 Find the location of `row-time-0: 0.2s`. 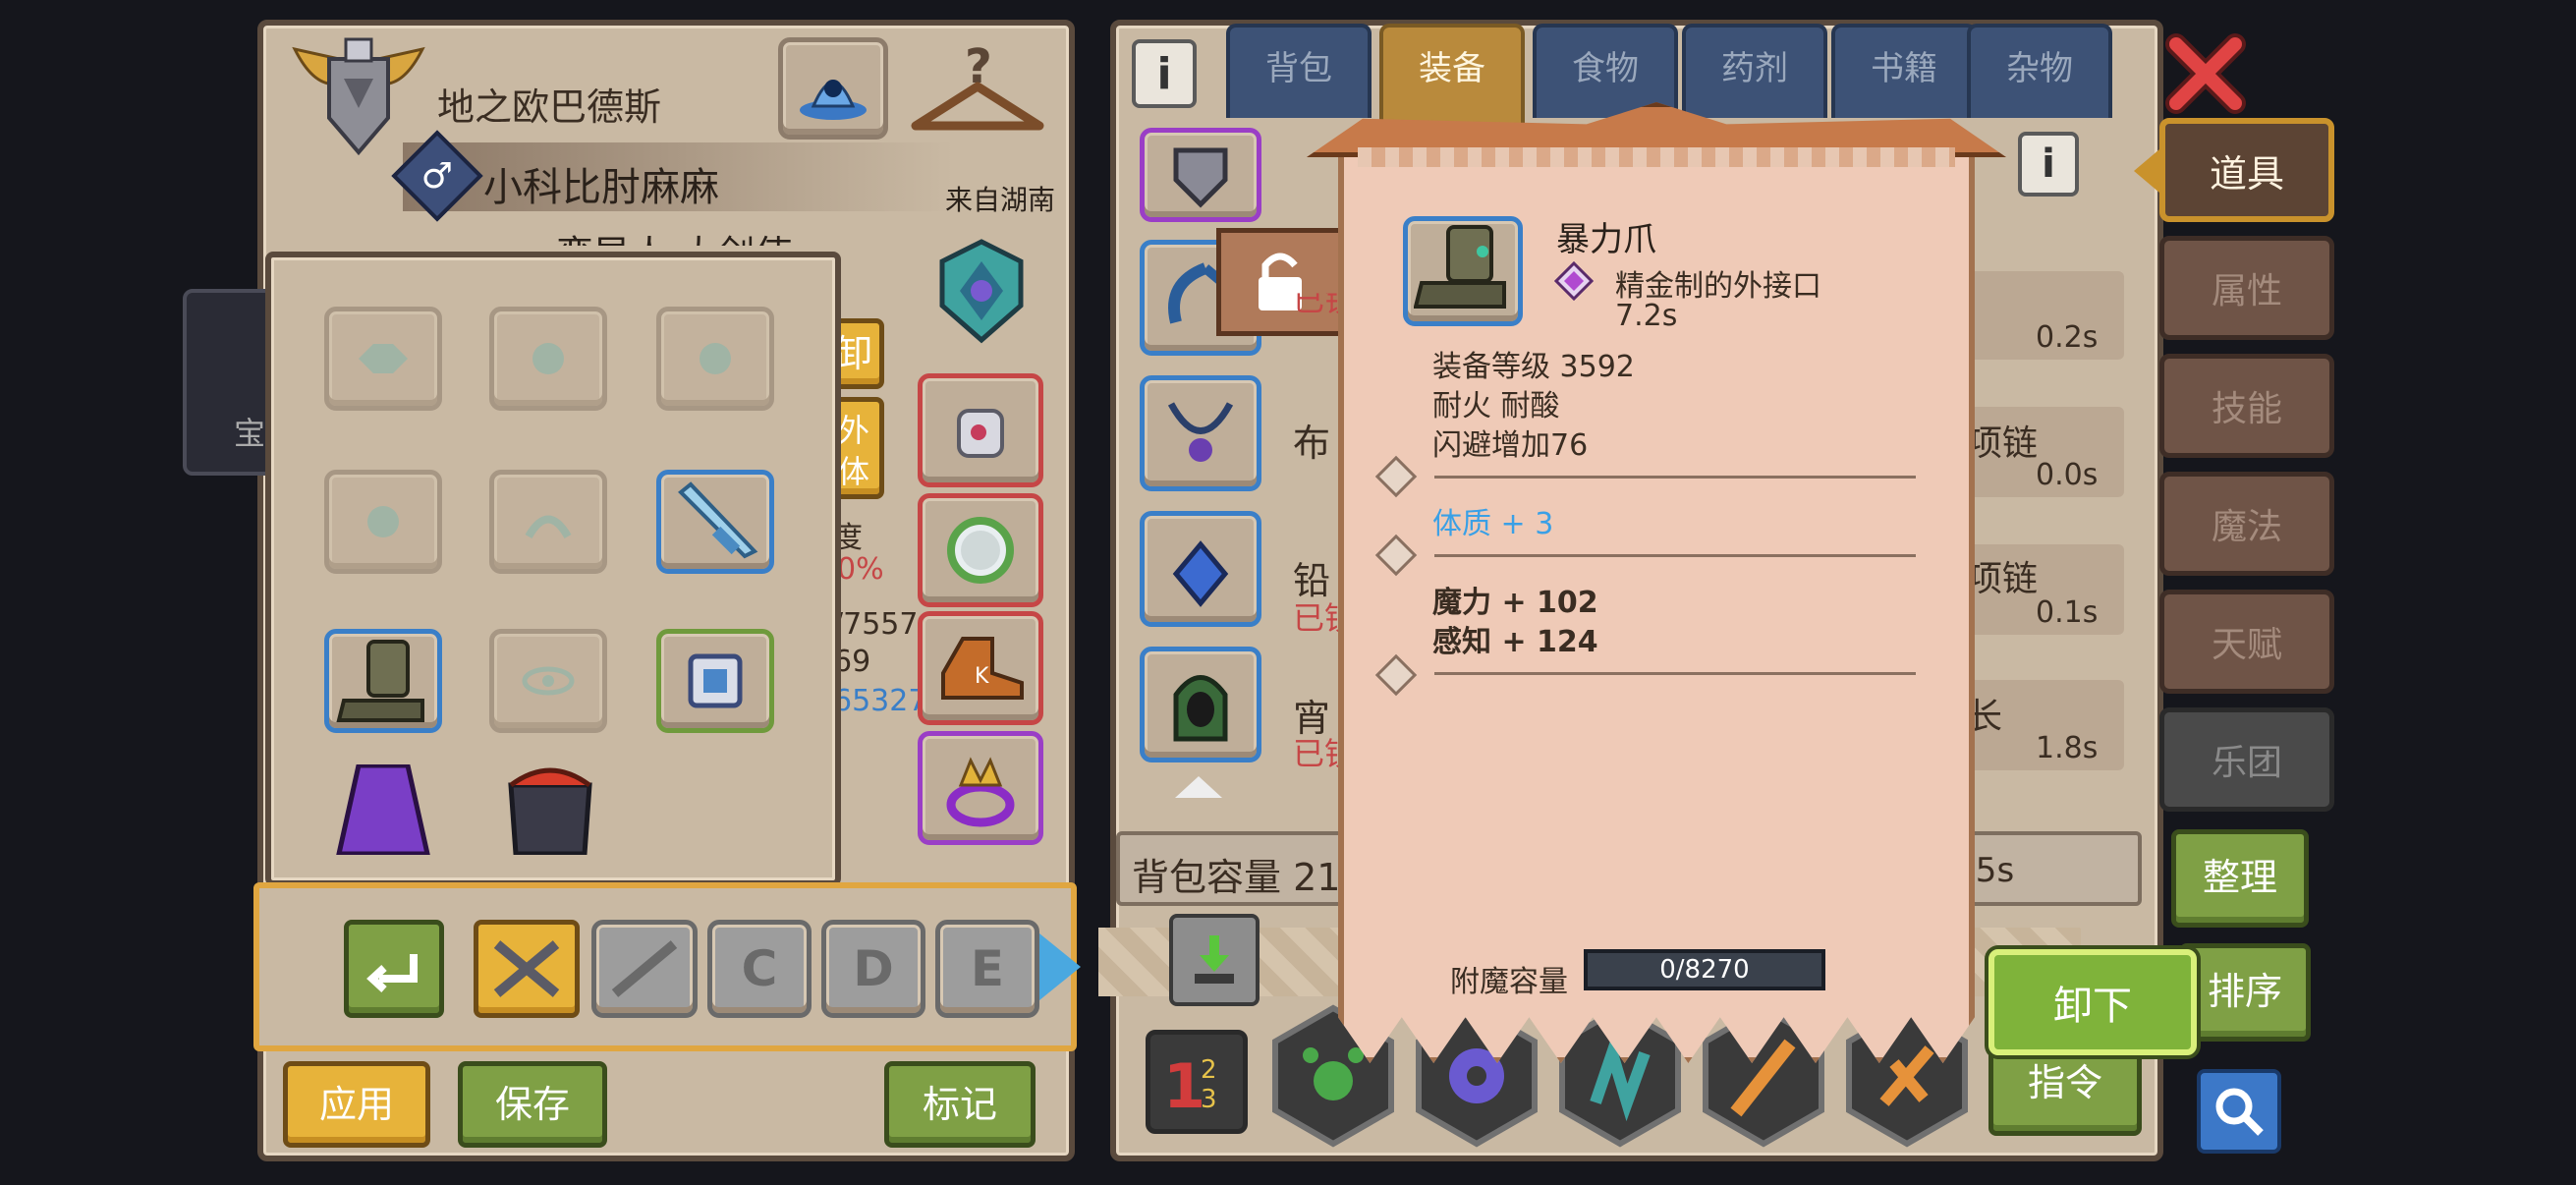

row-time-0: 0.2s is located at coordinates (2067, 338).